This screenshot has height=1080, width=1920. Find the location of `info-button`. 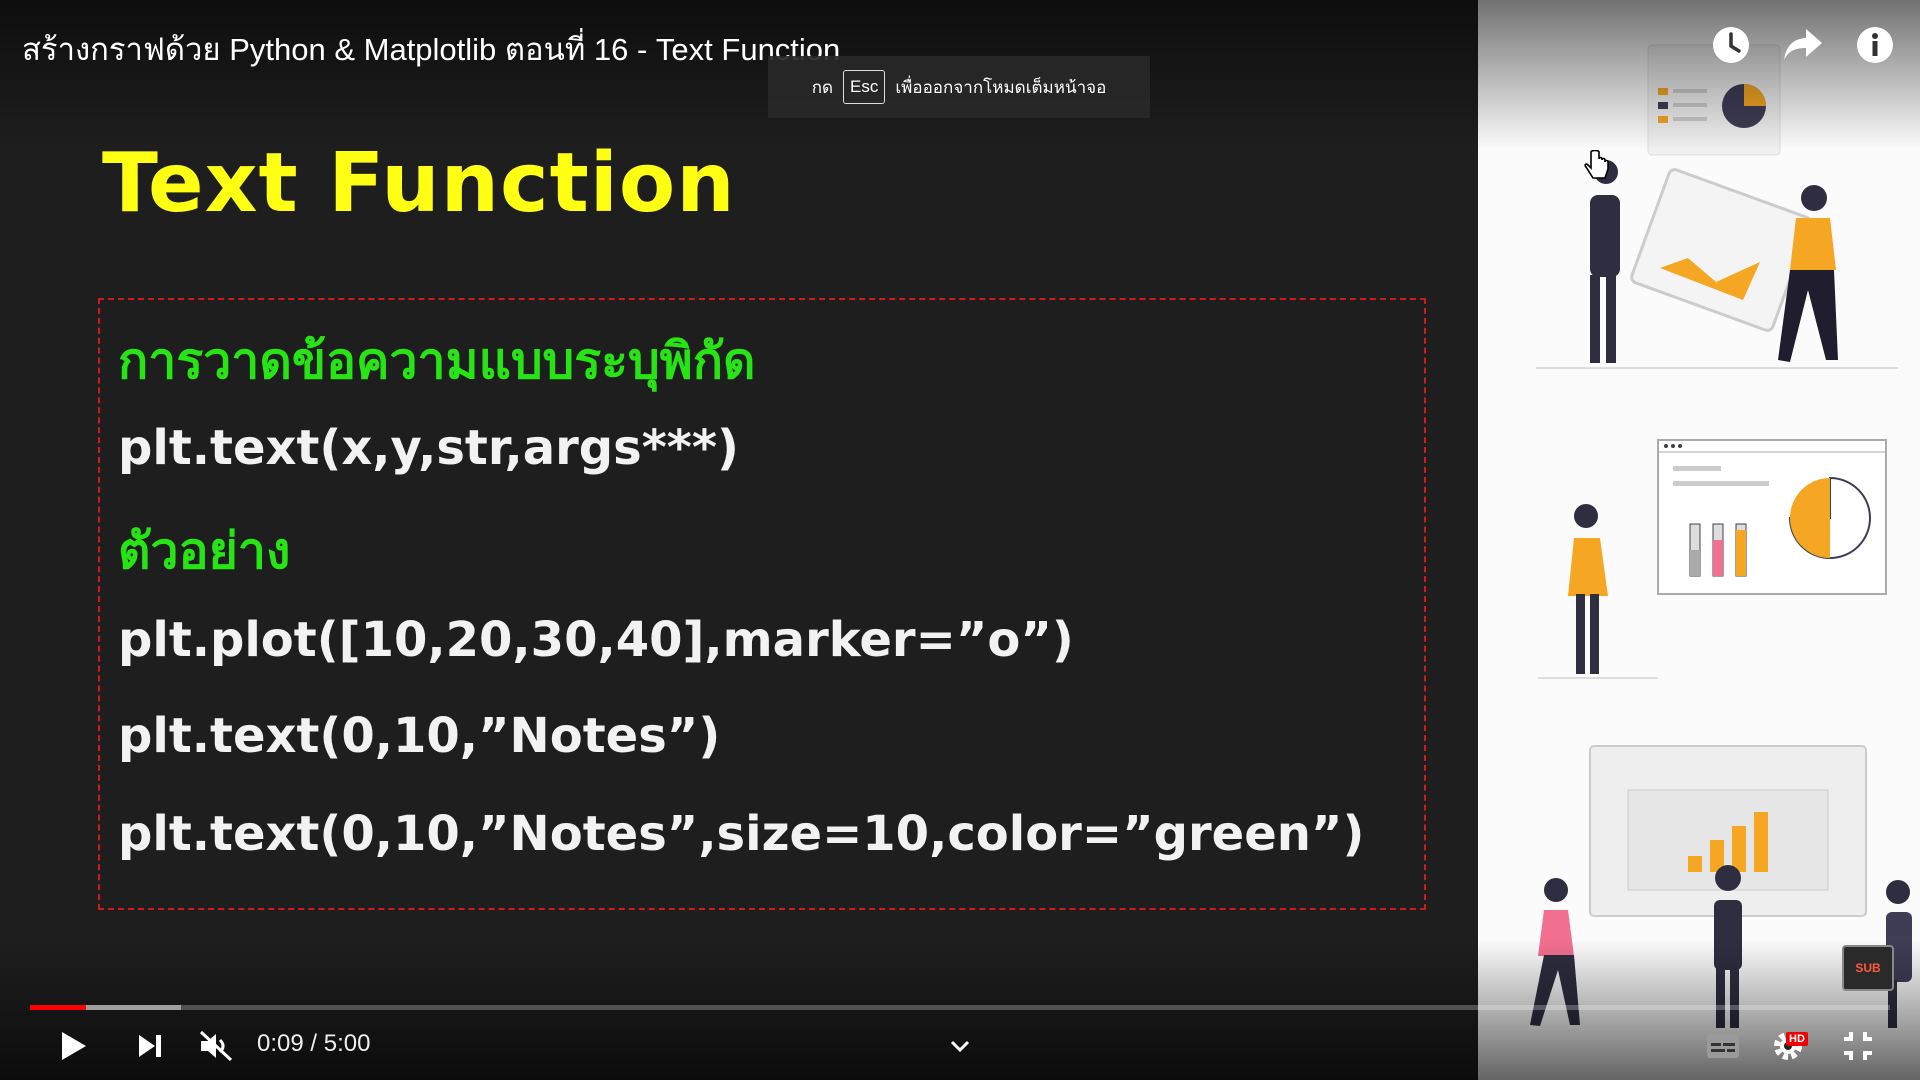

info-button is located at coordinates (1875, 45).